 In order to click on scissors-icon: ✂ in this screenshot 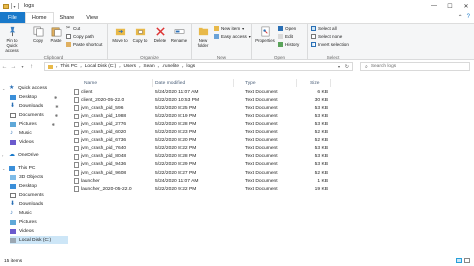, I will do `click(68, 28)`.